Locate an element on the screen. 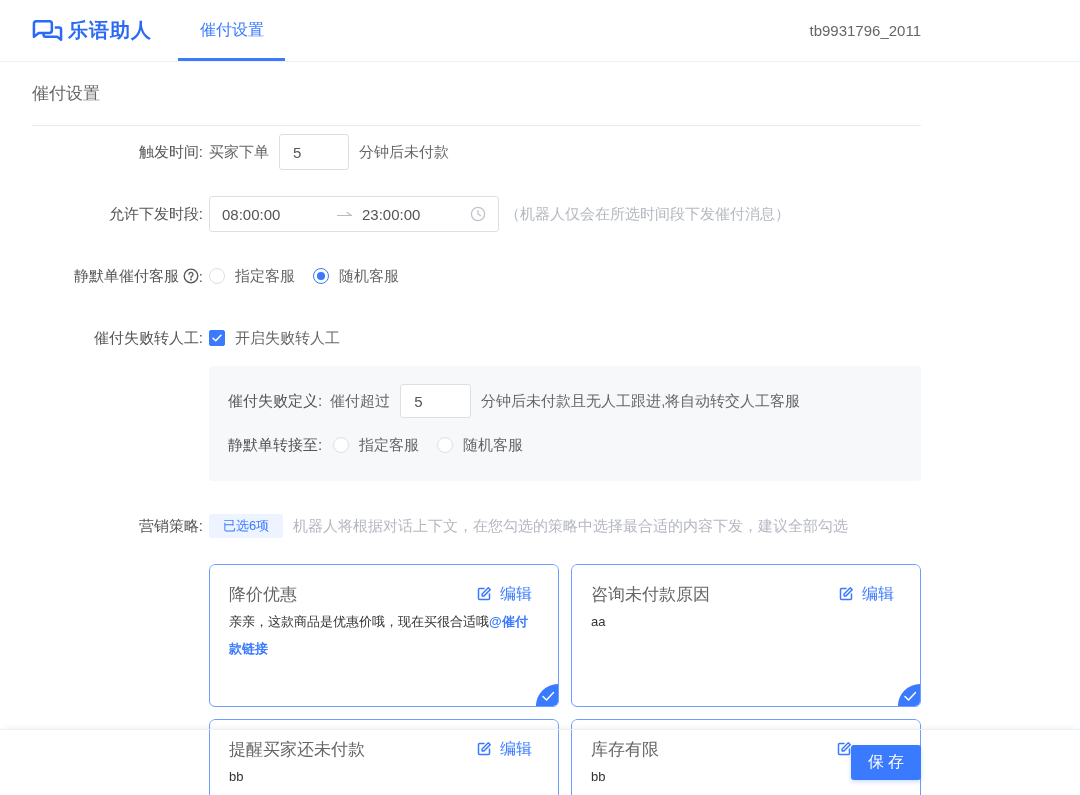 The image size is (1080, 795). field-label: 静默单转接至: is located at coordinates (275, 445).